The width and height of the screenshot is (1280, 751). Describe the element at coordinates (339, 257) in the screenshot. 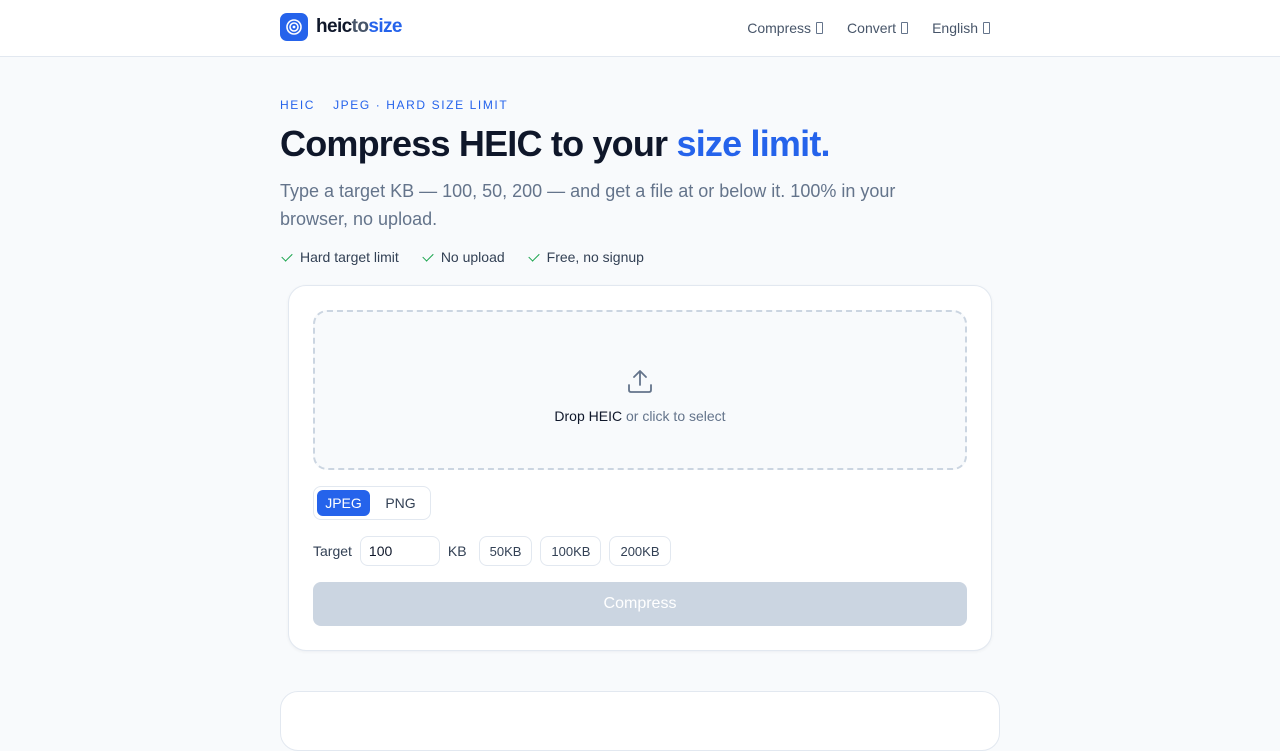

I see `perk-item: Hard target limit` at that location.